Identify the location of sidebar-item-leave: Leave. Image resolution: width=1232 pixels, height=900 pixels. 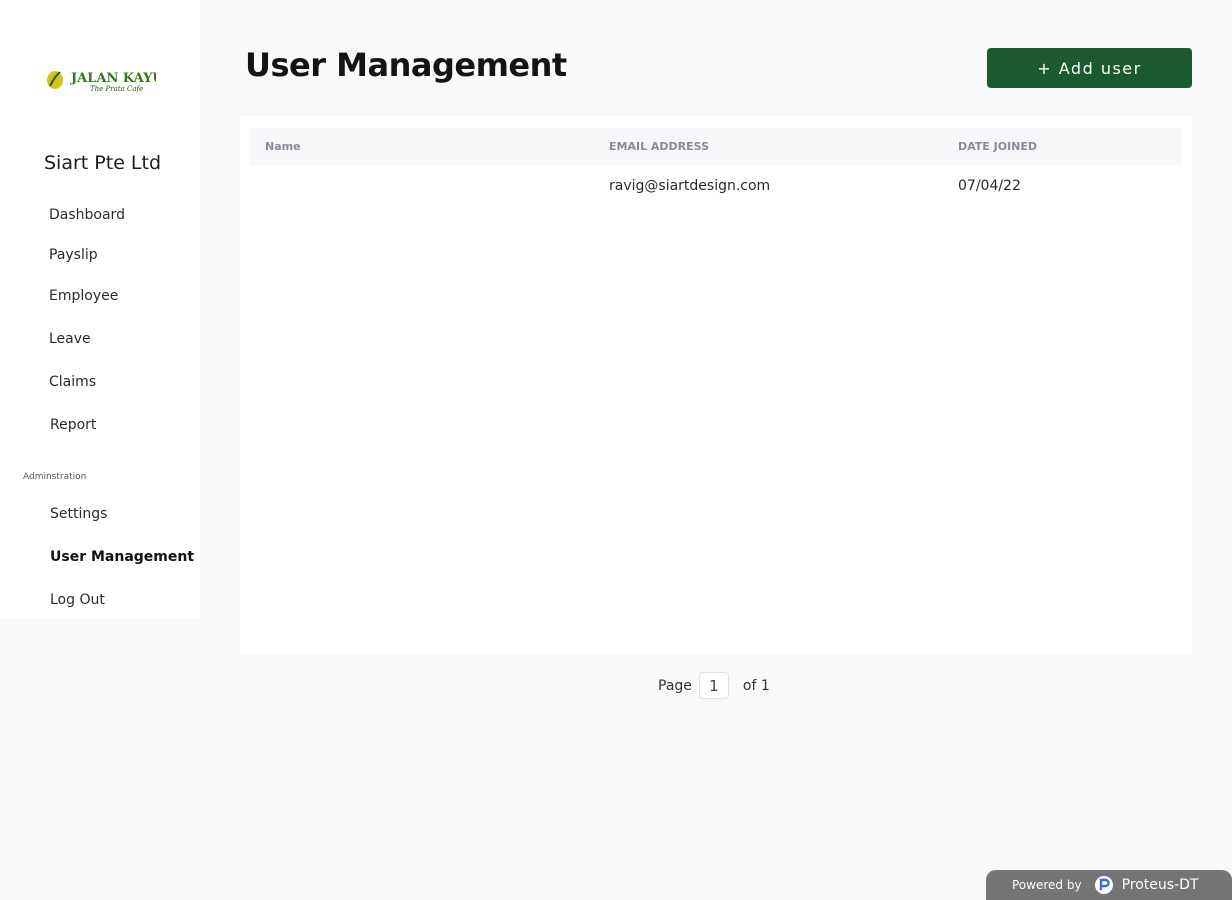
(70, 339).